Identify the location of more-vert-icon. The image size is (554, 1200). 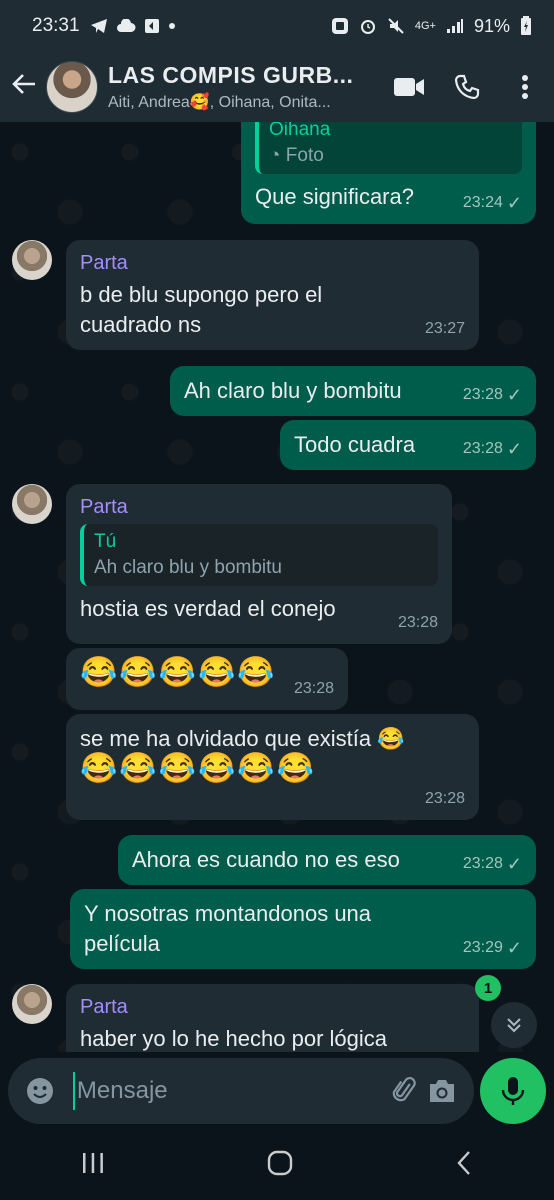
(525, 87).